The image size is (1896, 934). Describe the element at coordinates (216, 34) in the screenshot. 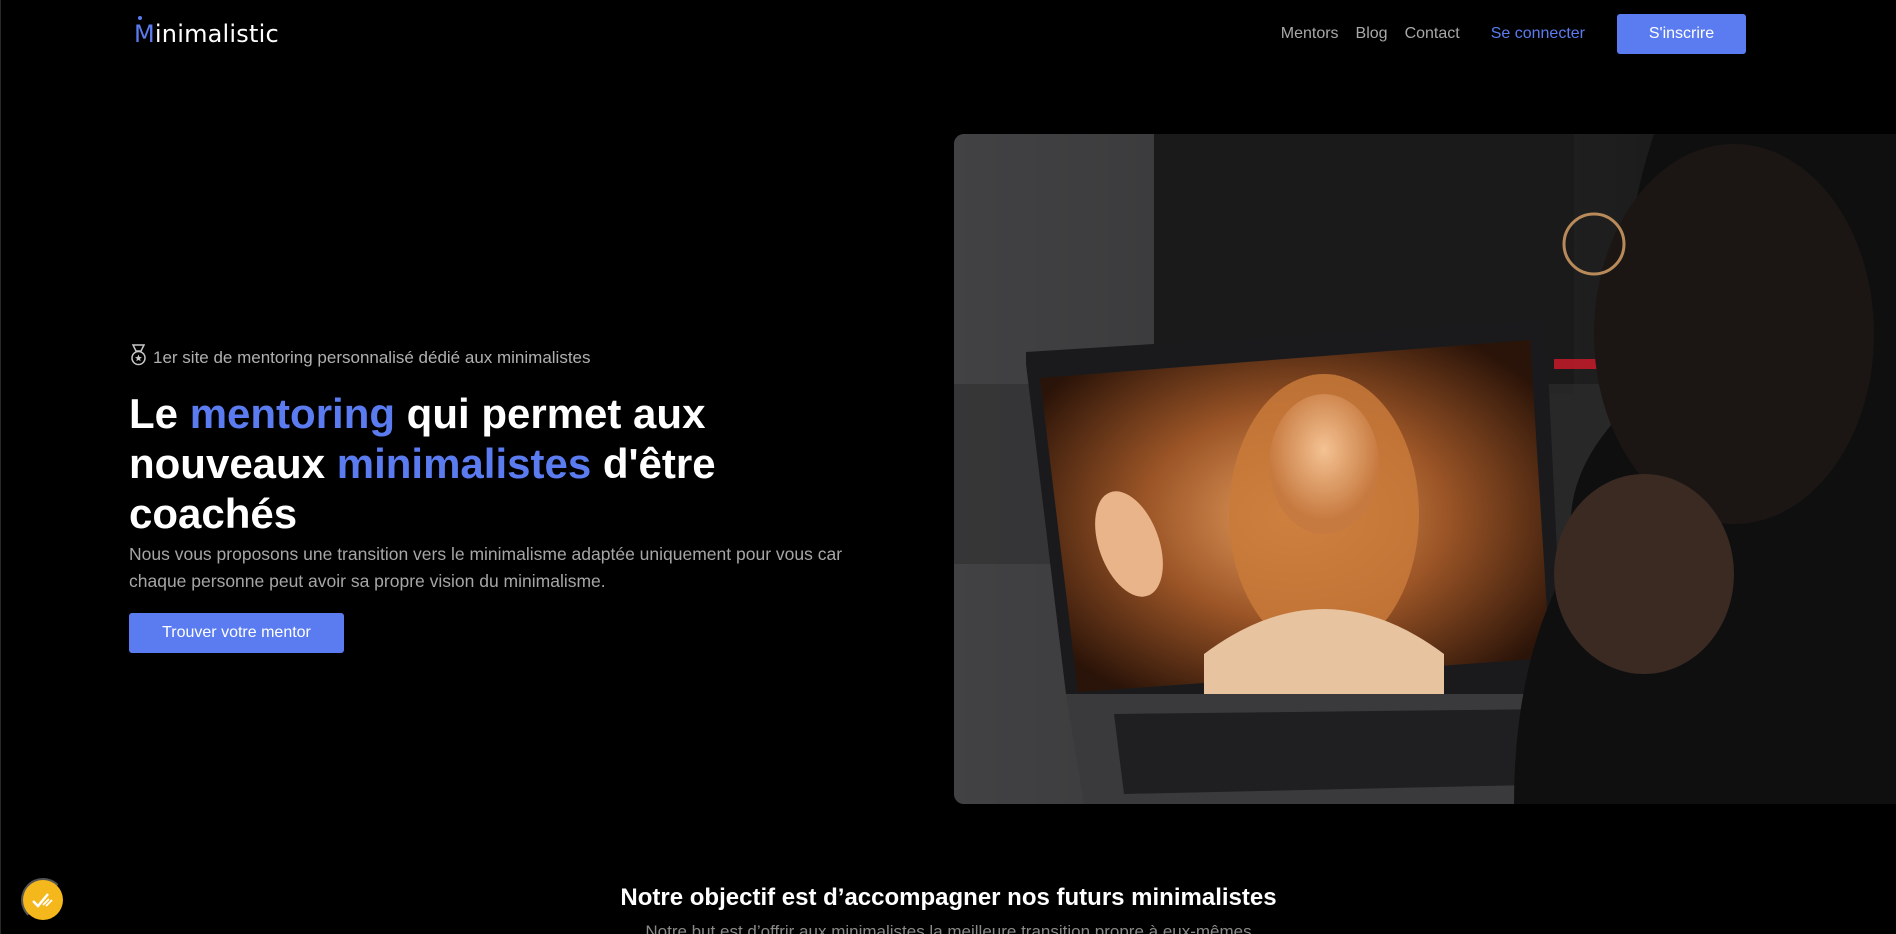

I see `logo-text: inimalistic` at that location.